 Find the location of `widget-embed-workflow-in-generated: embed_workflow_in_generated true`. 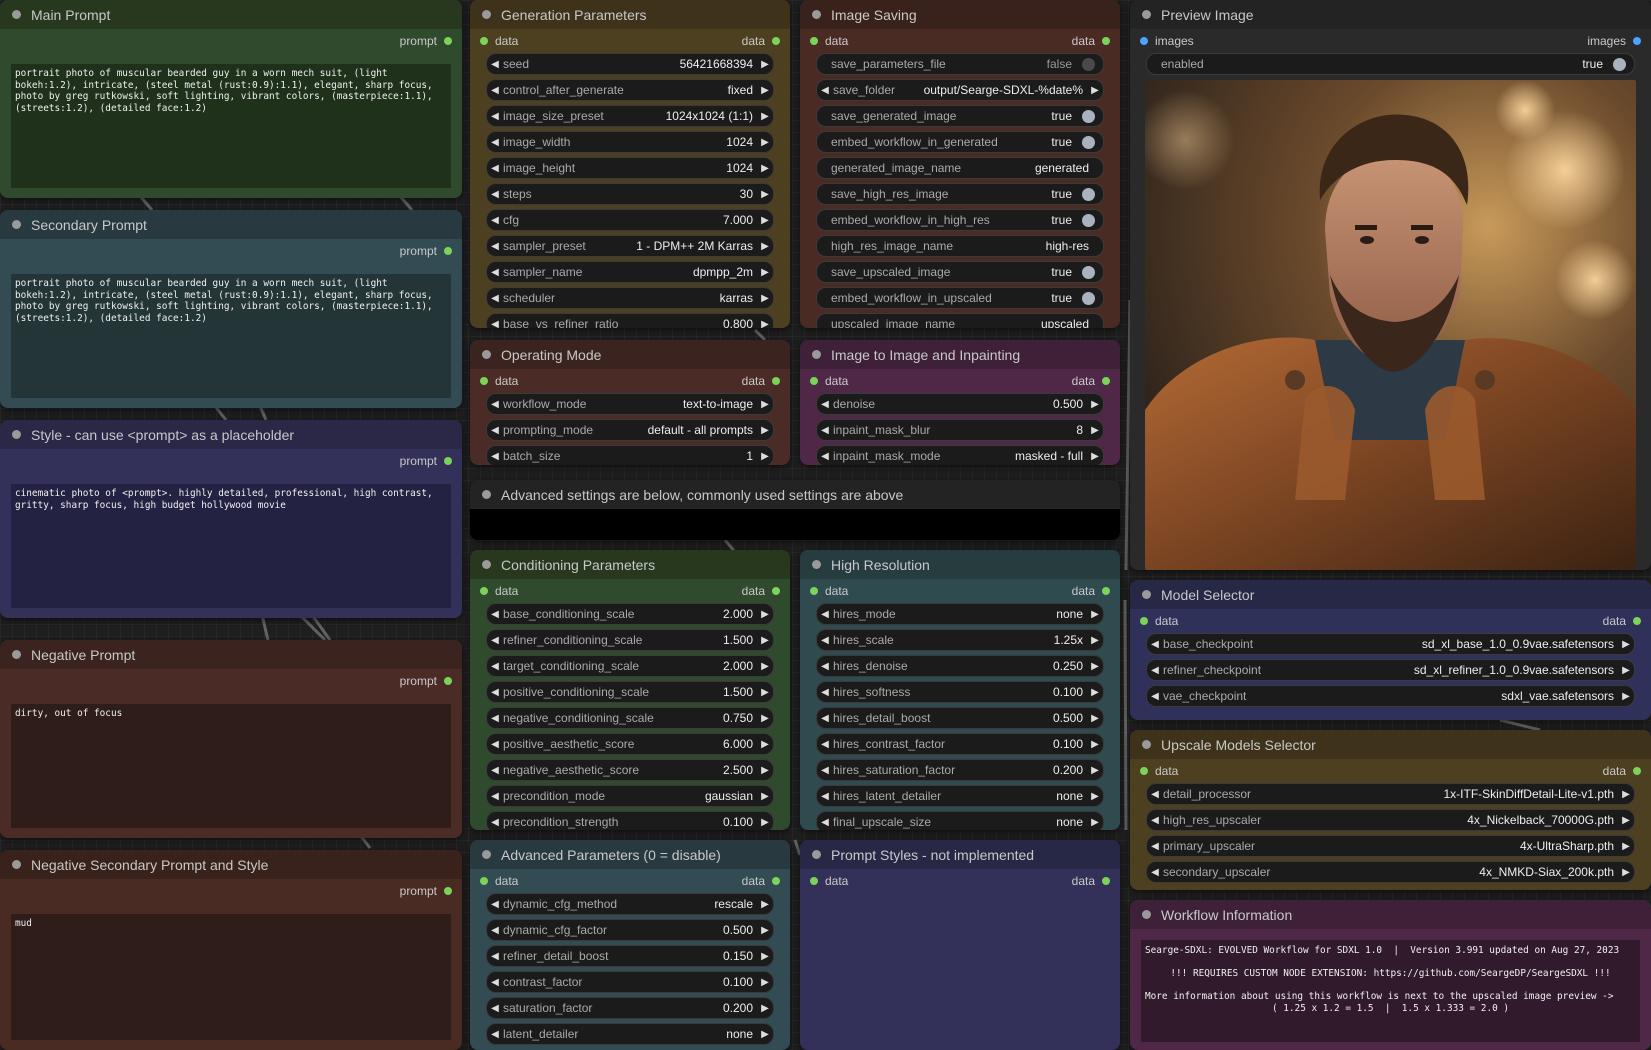

widget-embed-workflow-in-generated: embed_workflow_in_generated true is located at coordinates (960, 142).